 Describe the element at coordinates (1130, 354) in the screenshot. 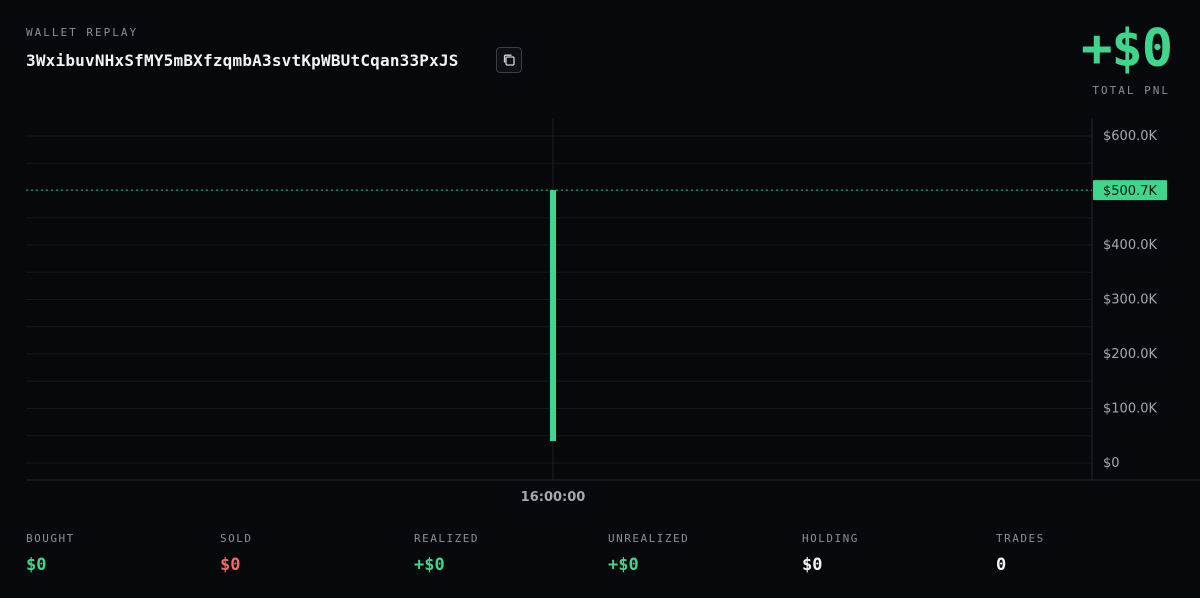

I see `y-tick-label: $200.0K` at that location.